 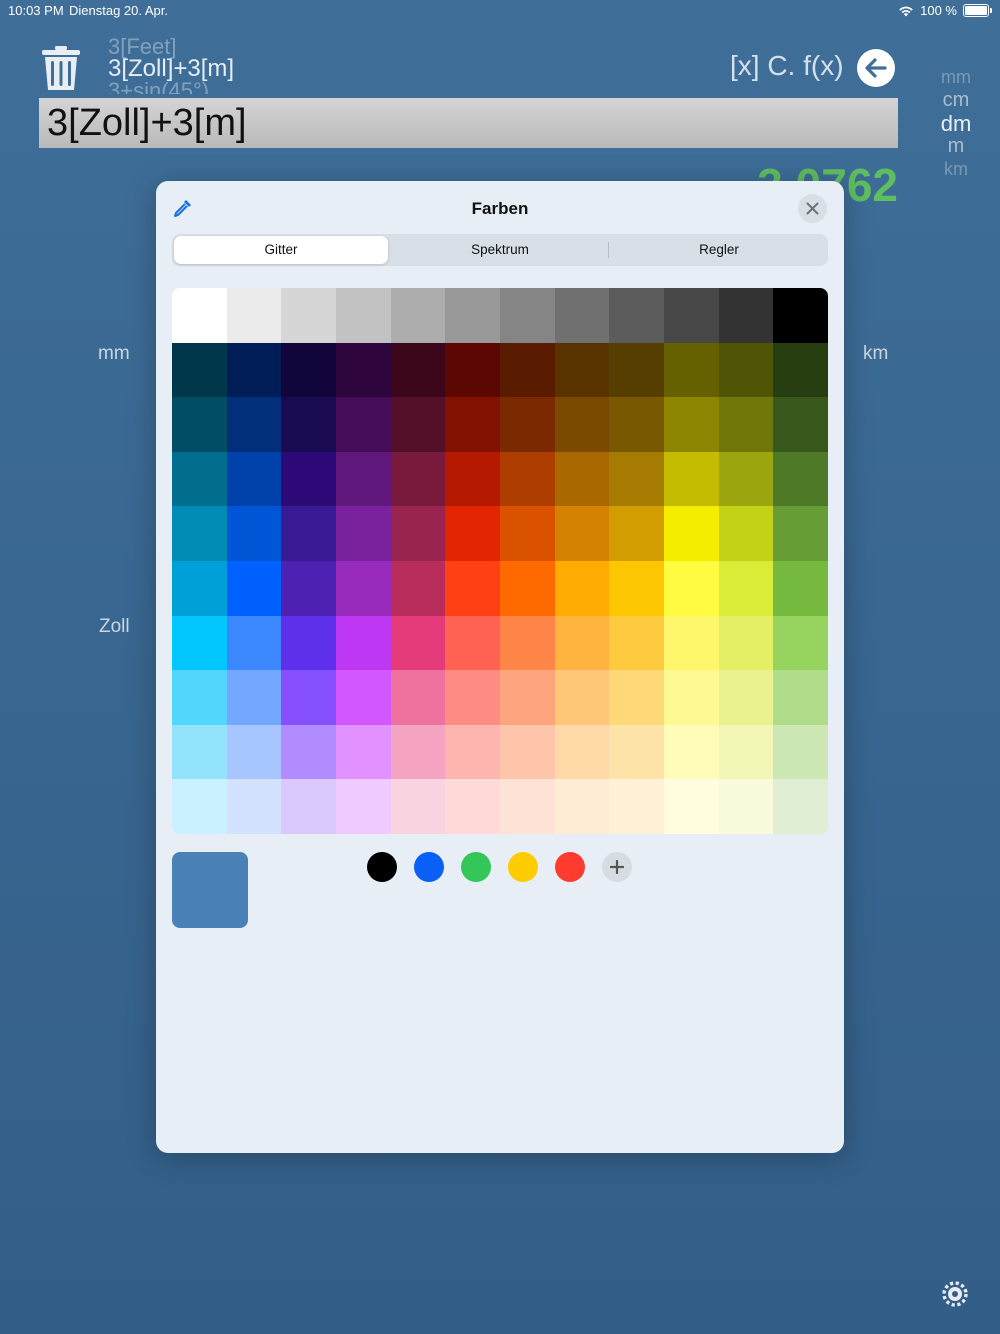 What do you see at coordinates (61, 68) in the screenshot?
I see `trash-icon` at bounding box center [61, 68].